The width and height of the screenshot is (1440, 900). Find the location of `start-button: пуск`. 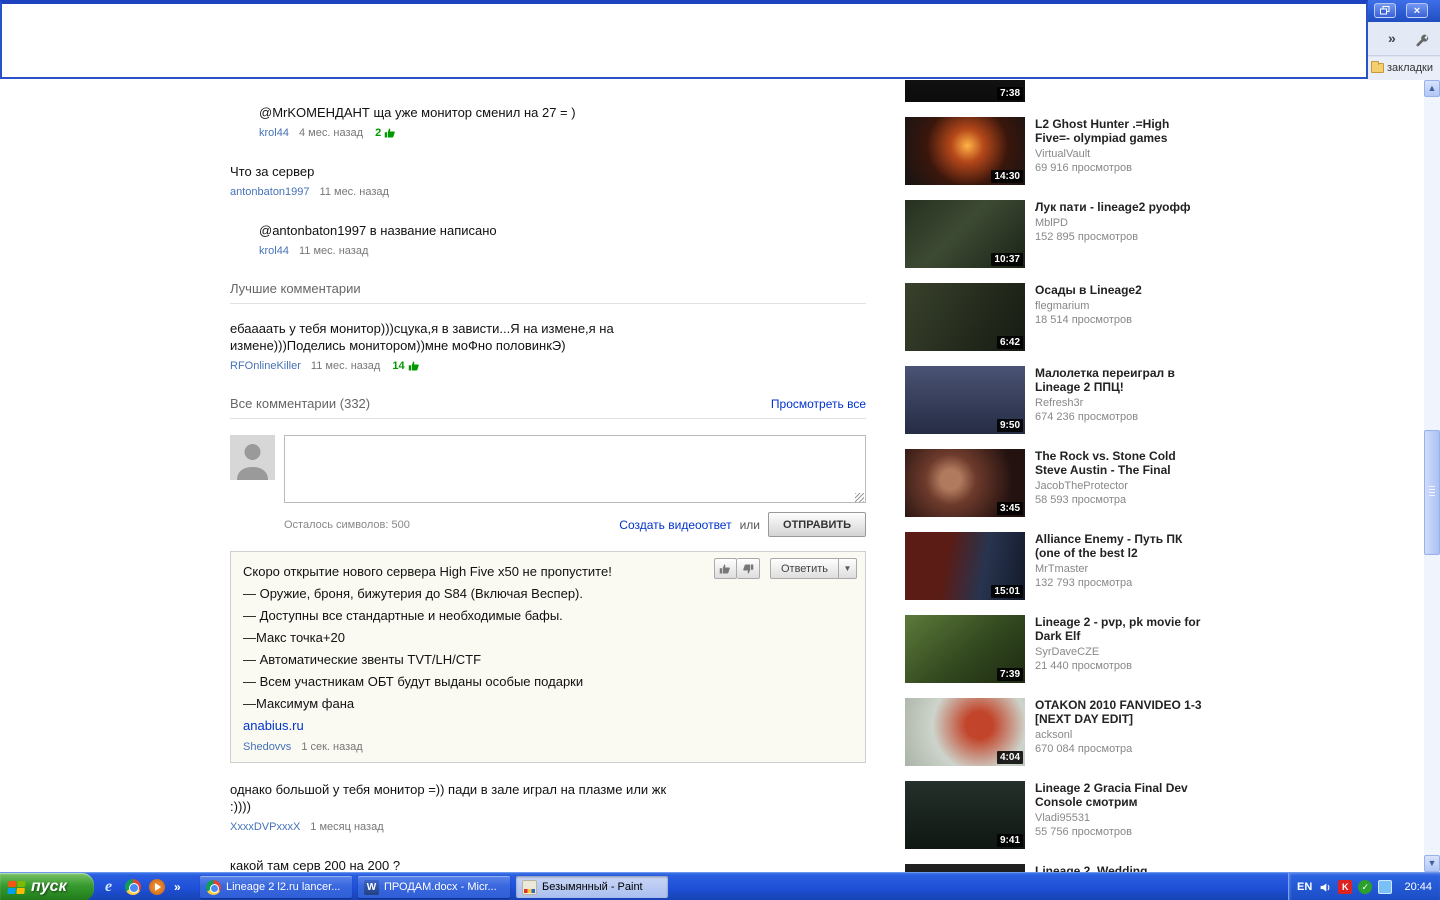

start-button: пуск is located at coordinates (47, 886).